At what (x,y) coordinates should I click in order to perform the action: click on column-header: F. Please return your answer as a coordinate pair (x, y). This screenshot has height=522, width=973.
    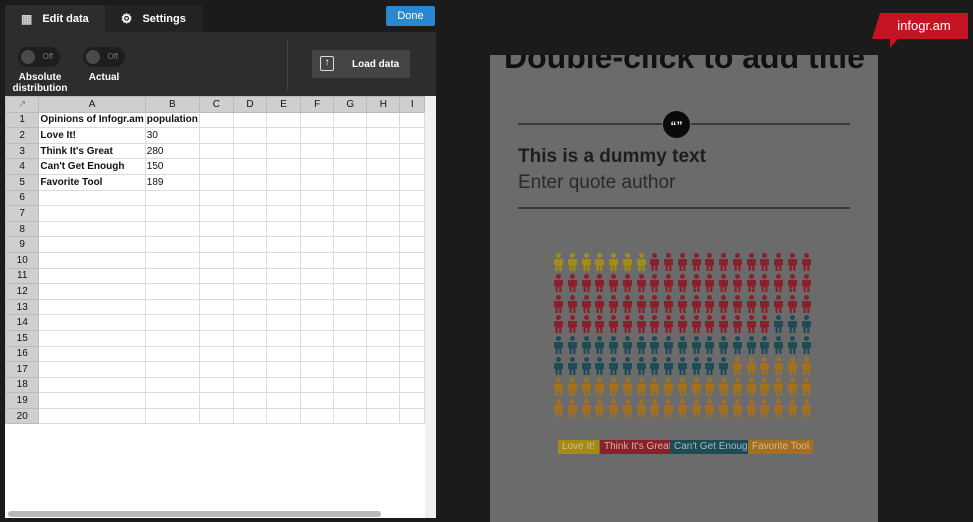
    Looking at the image, I should click on (317, 104).